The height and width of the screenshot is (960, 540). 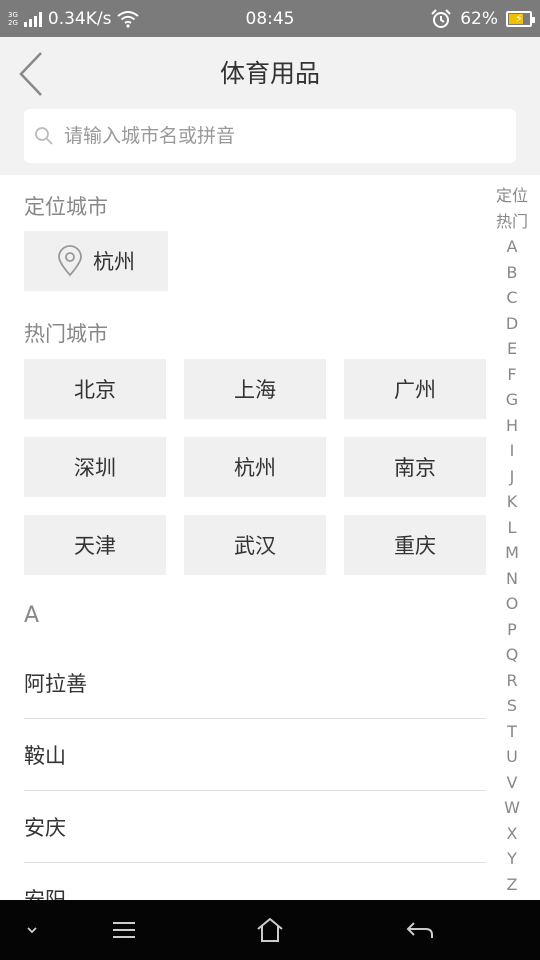 I want to click on status-right: 62% ⚡, so click(x=482, y=18).